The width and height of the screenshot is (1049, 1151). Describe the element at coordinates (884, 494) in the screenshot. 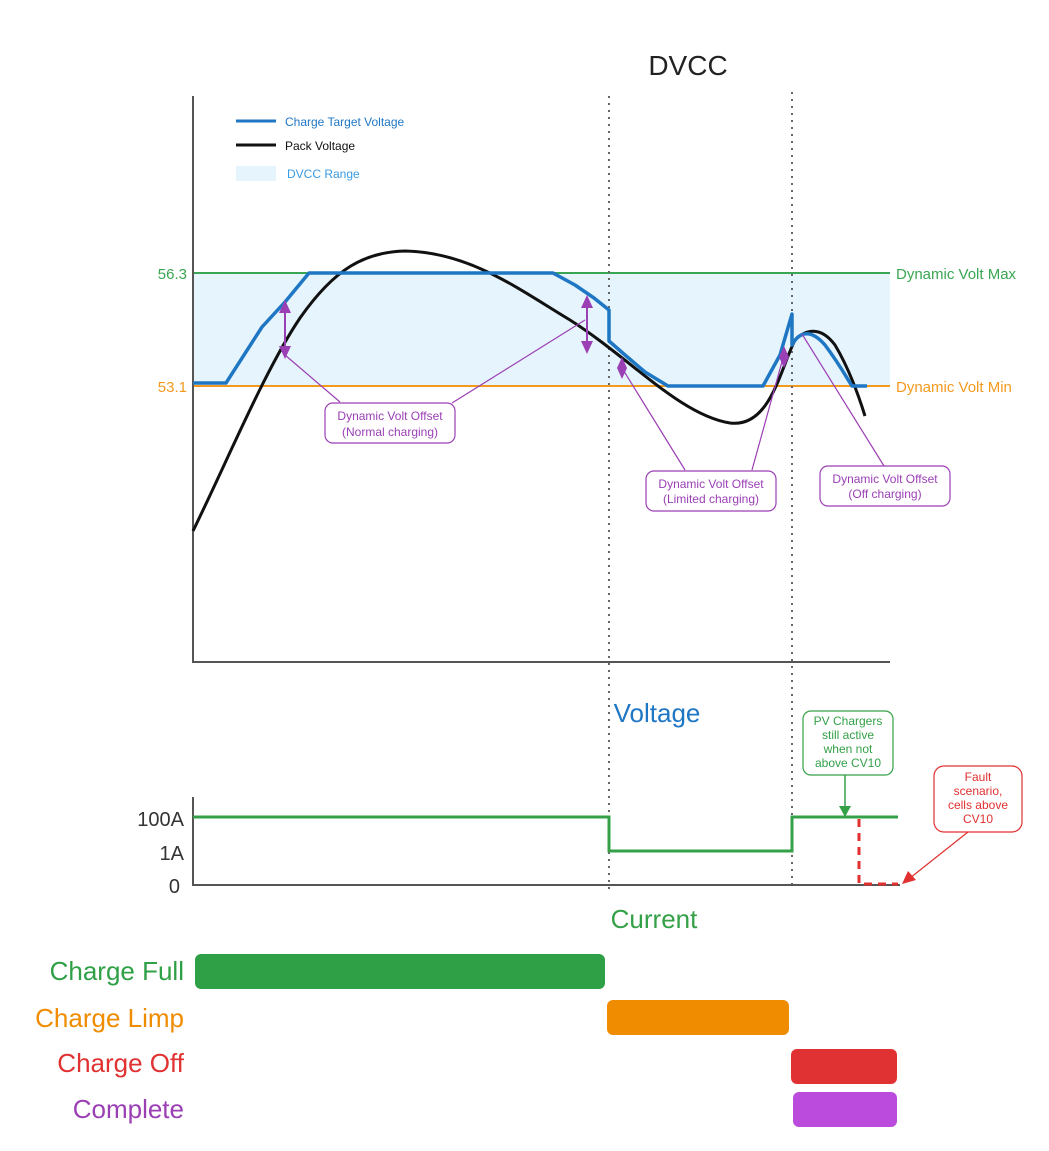

I see `svg-text: (Off charging)` at that location.